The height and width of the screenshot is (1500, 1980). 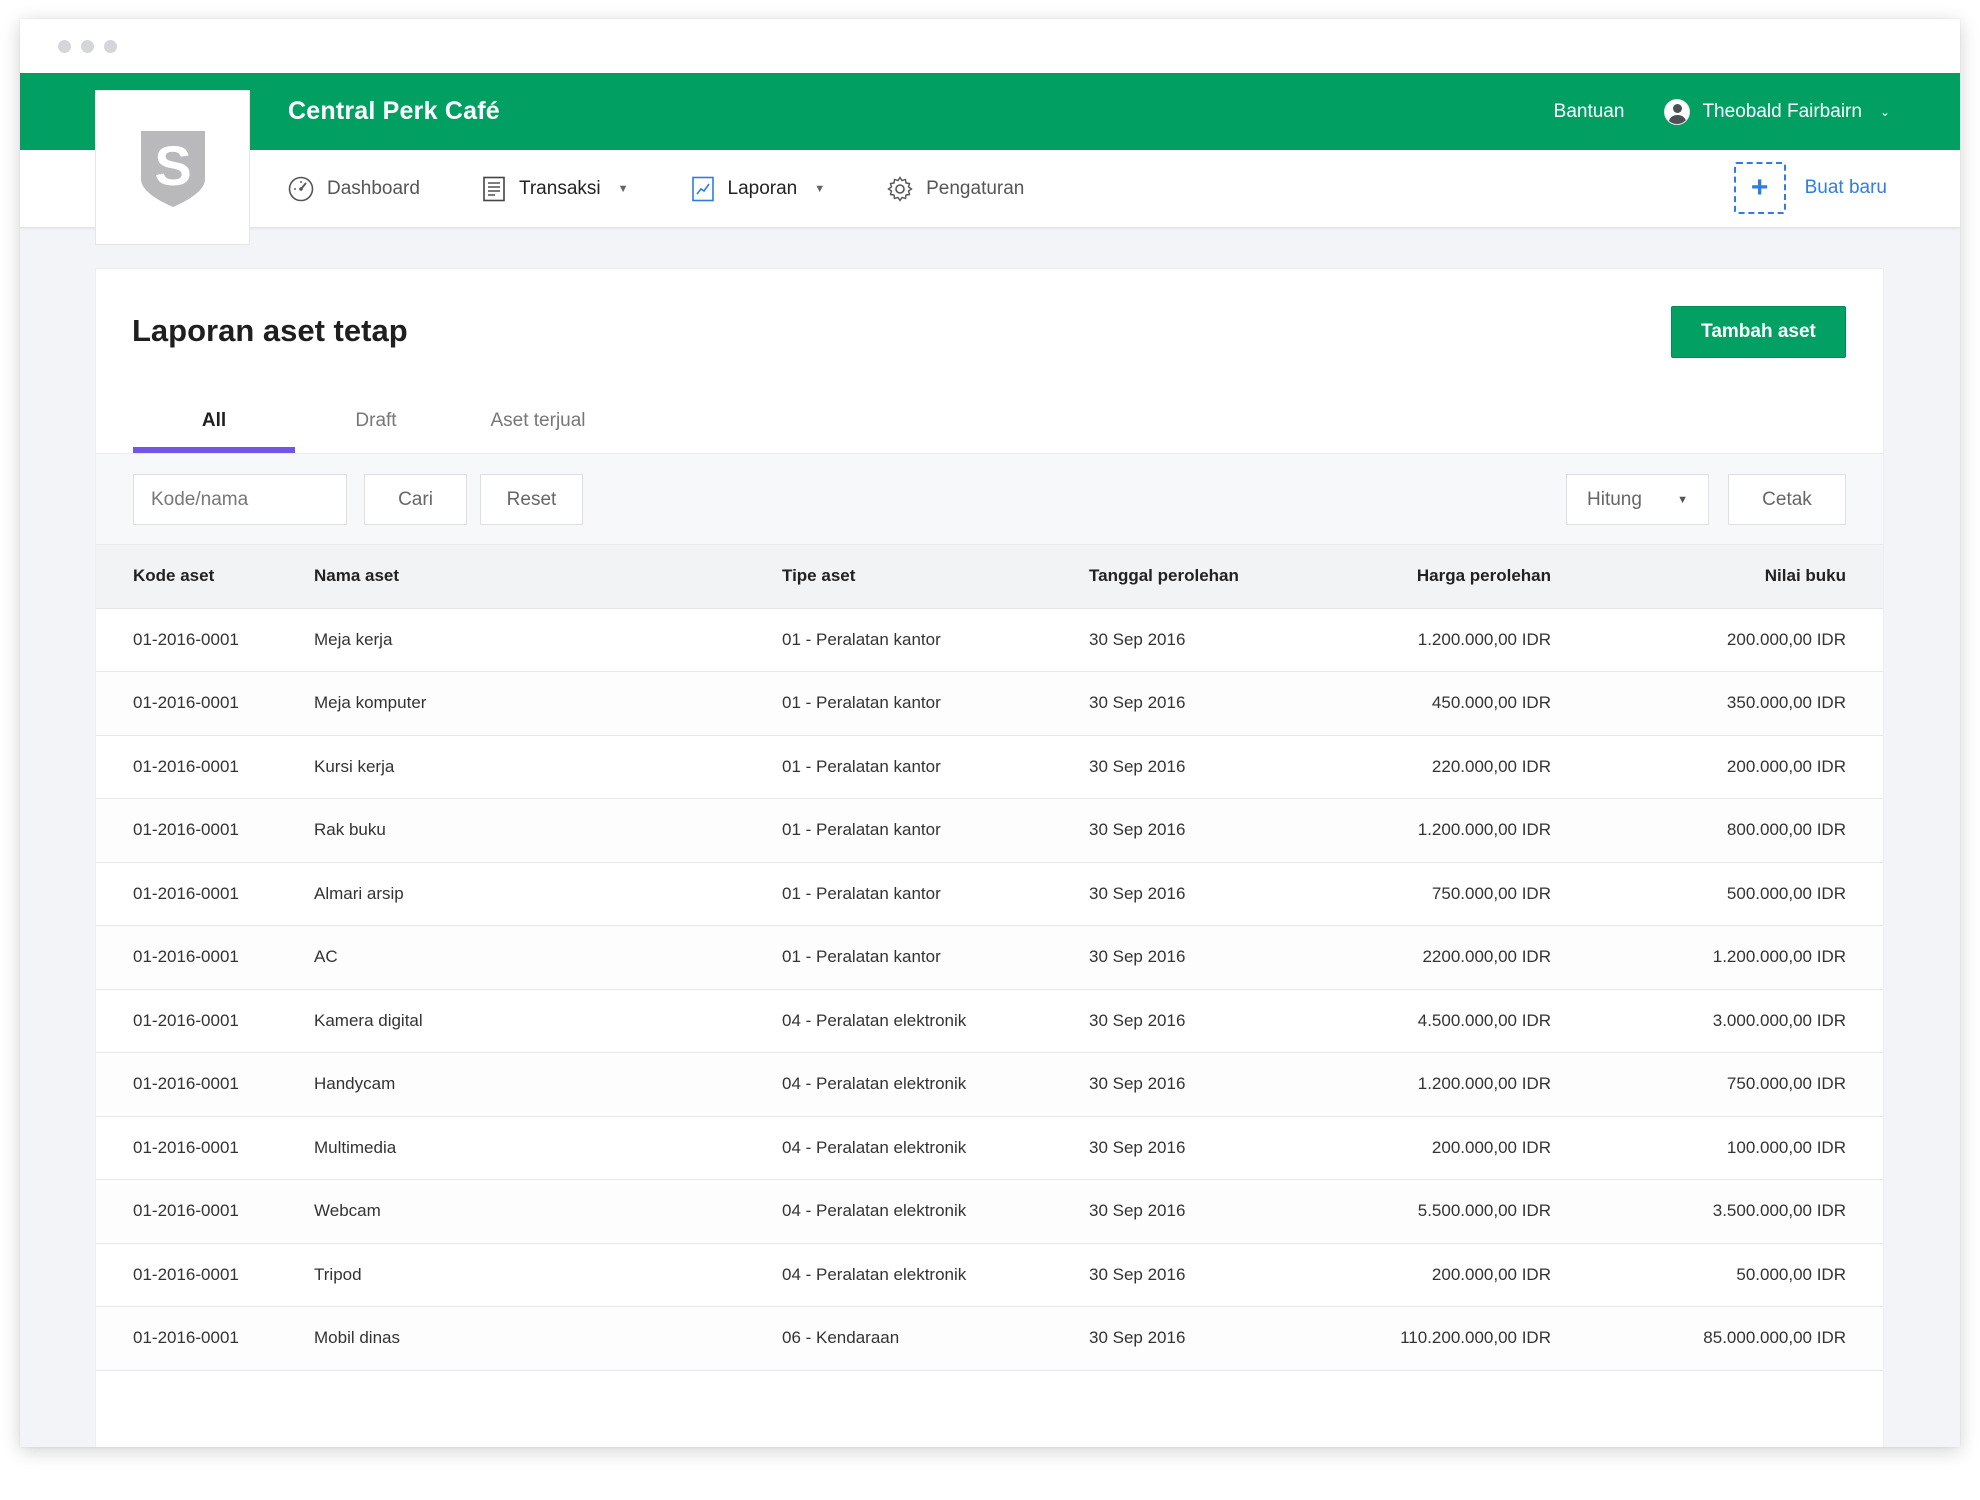 What do you see at coordinates (87, 46) in the screenshot?
I see `window-minimize-dot` at bounding box center [87, 46].